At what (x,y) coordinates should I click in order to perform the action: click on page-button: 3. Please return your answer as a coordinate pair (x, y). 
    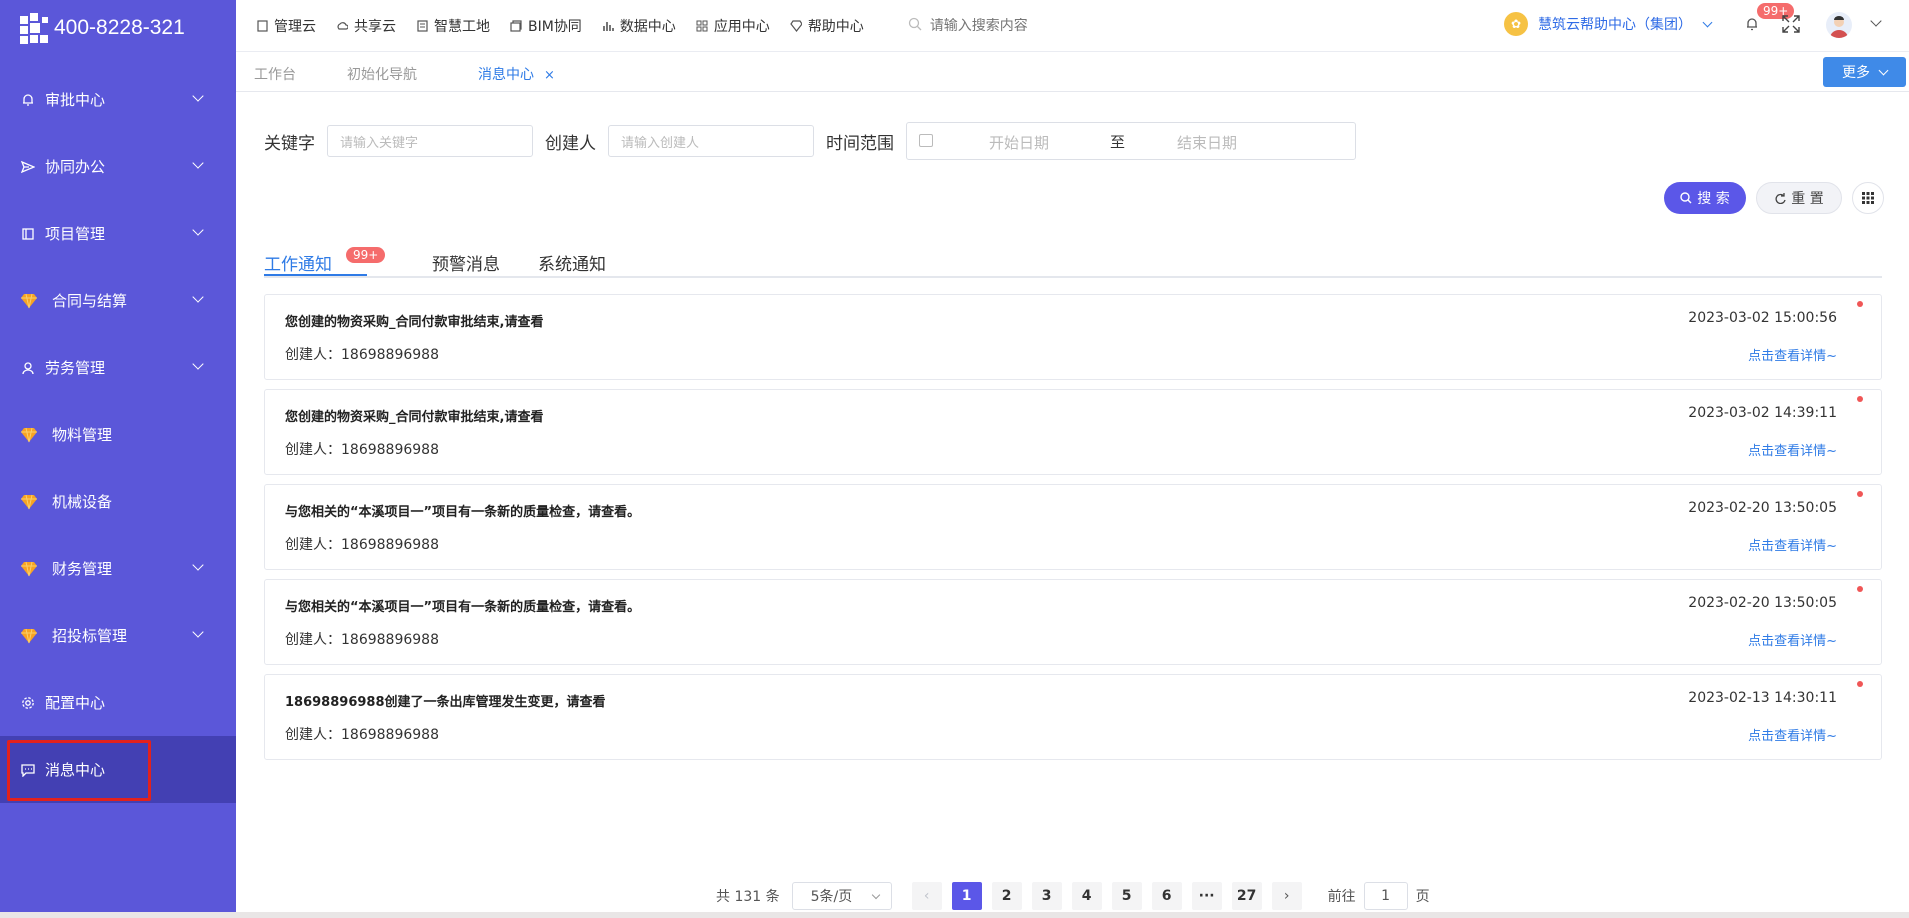
    Looking at the image, I should click on (1046, 896).